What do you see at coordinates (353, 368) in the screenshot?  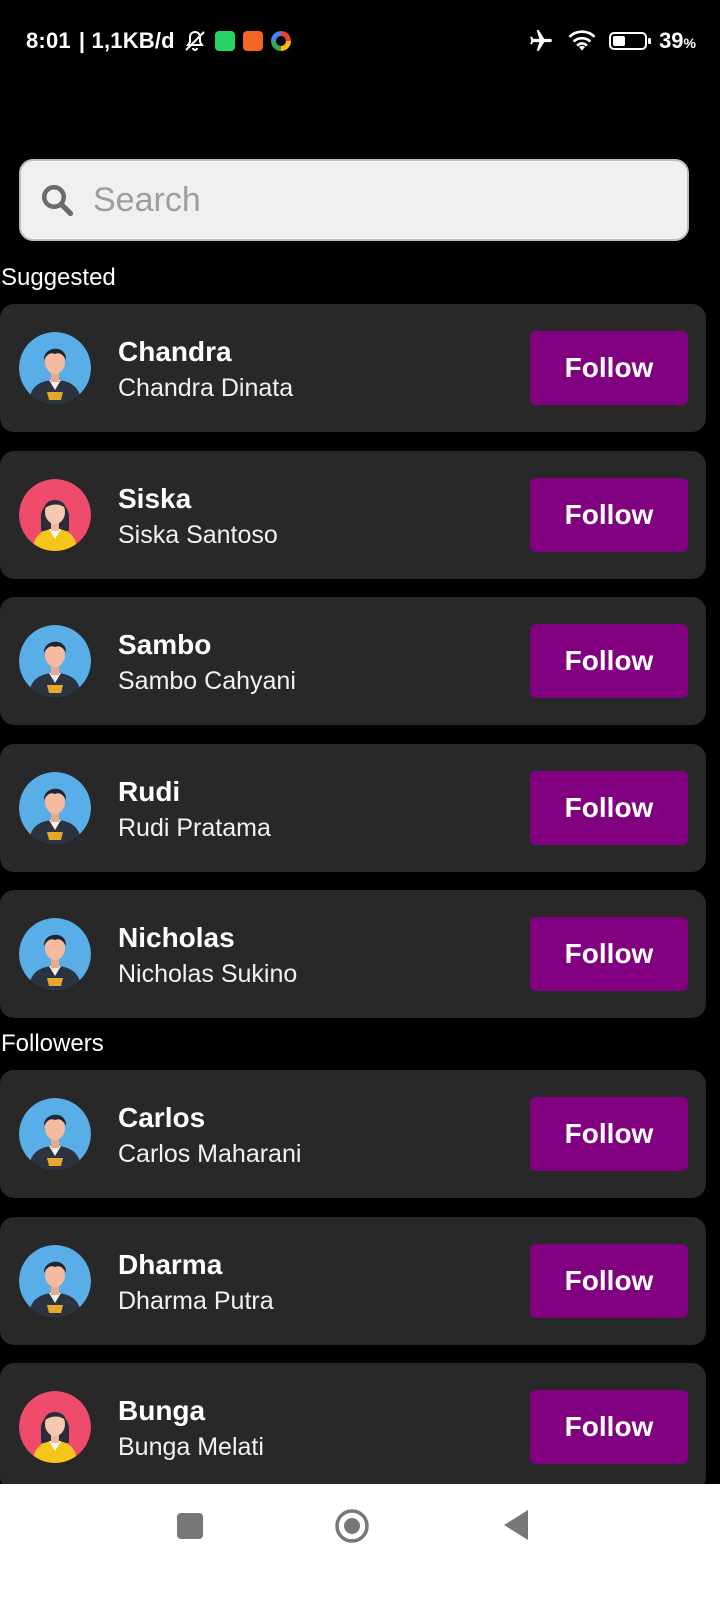 I see `user-card: Chandra Chandra Dinata Follow` at bounding box center [353, 368].